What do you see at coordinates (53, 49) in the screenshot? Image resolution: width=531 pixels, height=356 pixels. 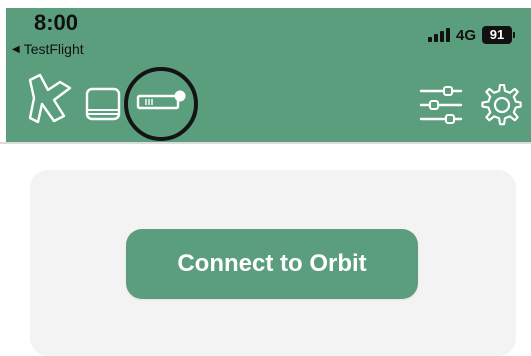 I see `back-app-label: TestFlight` at bounding box center [53, 49].